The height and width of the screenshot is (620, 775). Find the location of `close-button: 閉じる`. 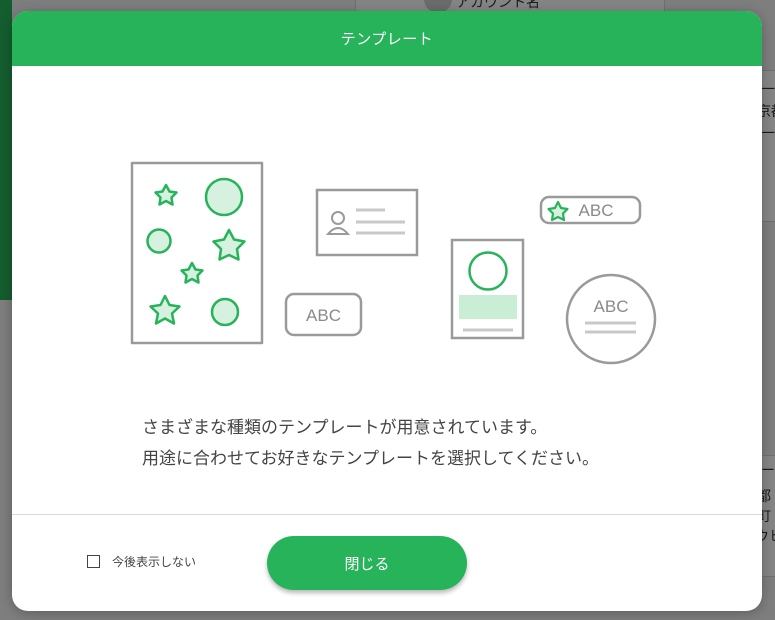

close-button: 閉じる is located at coordinates (367, 563).